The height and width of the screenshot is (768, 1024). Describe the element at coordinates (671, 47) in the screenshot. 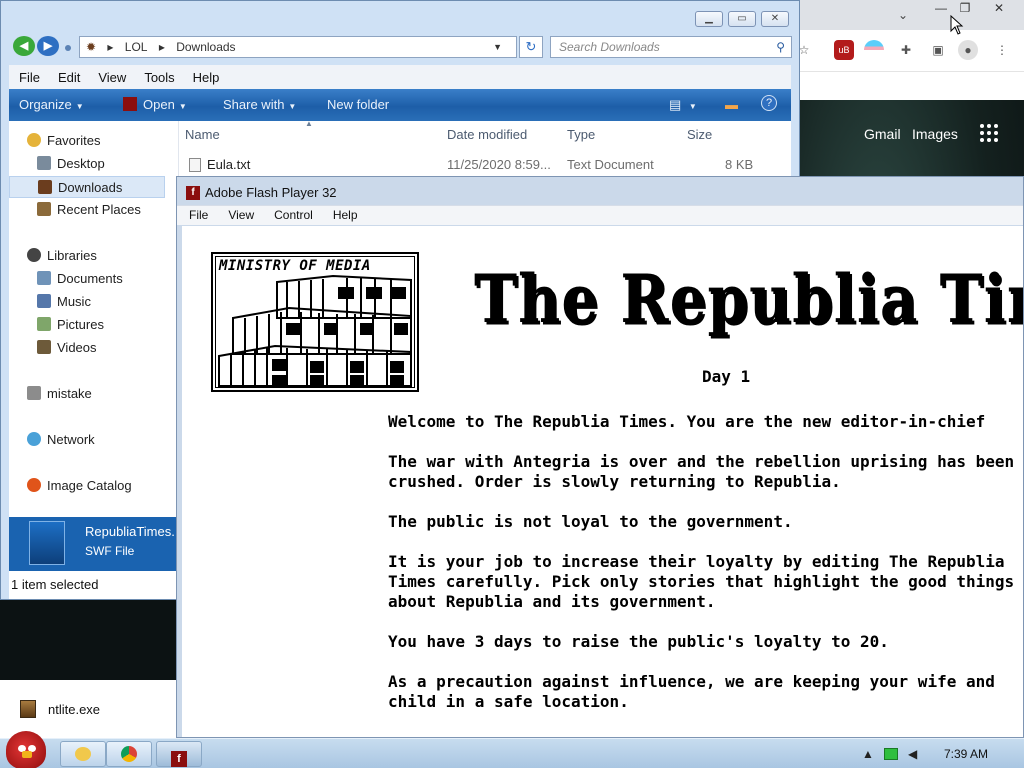

I see `search-input: Search Downloads ⚲` at that location.